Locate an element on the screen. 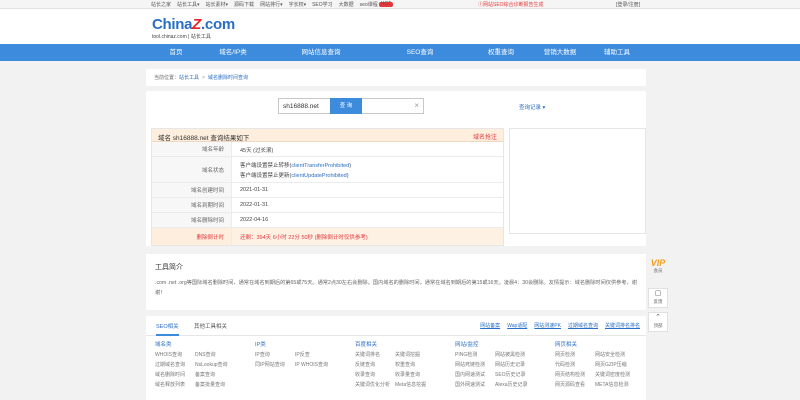 Image resolution: width=800 pixels, height=400 pixels. tool-link: 代码检测 is located at coordinates (575, 364).